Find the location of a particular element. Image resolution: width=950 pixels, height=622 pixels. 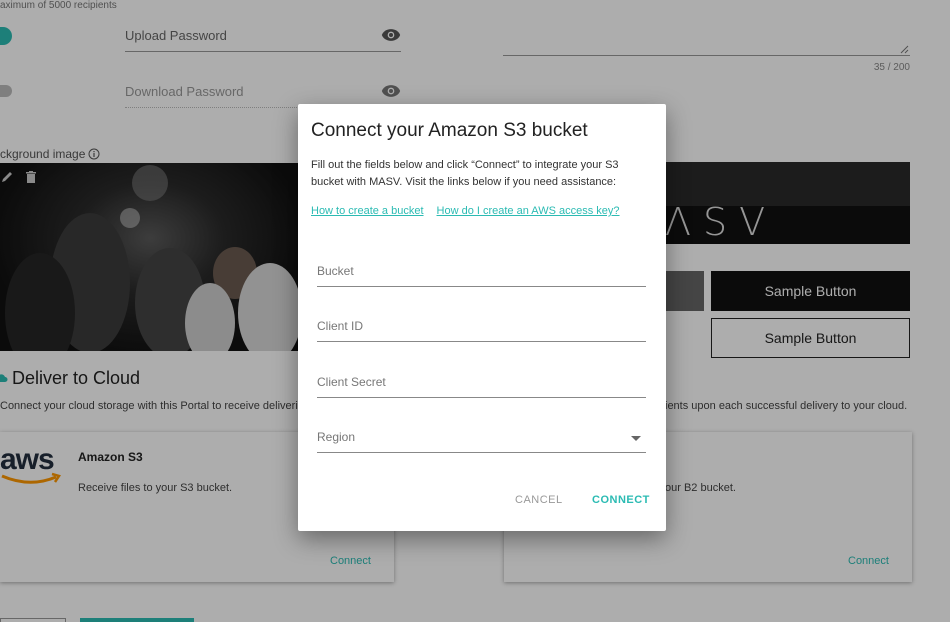

client-id-label: Client ID is located at coordinates (340, 326).